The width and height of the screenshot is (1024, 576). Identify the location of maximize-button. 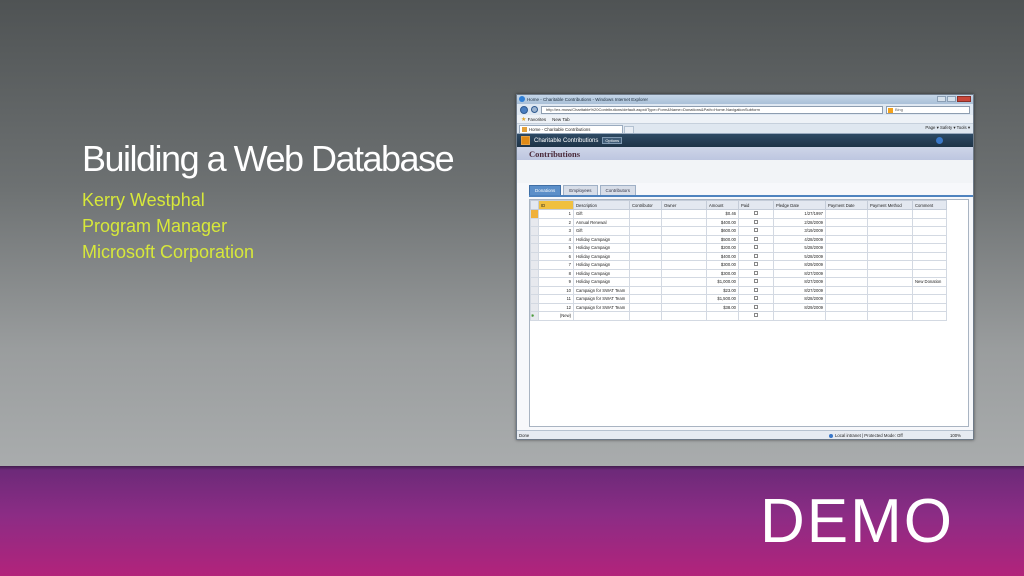
(951, 99).